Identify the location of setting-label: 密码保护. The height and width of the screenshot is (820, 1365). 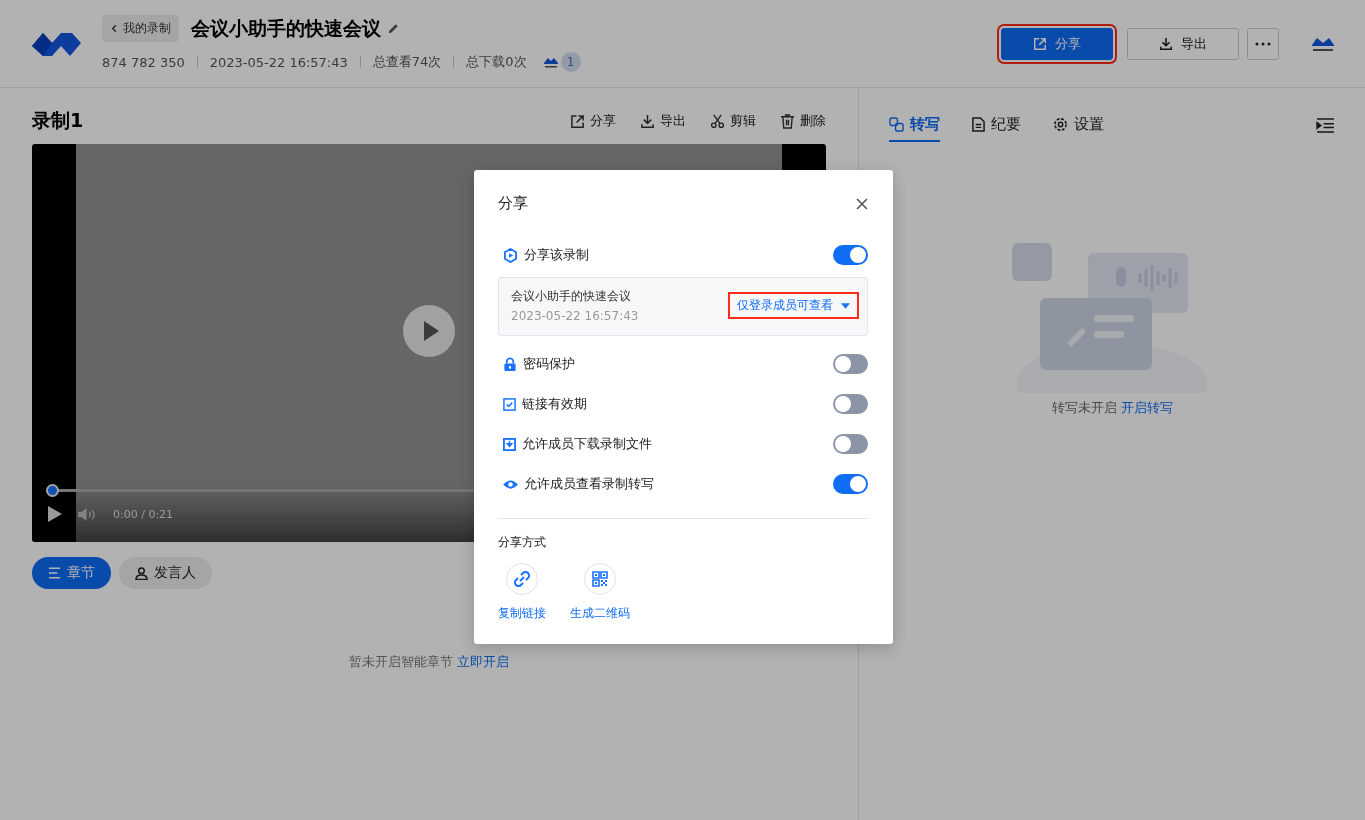
(549, 364).